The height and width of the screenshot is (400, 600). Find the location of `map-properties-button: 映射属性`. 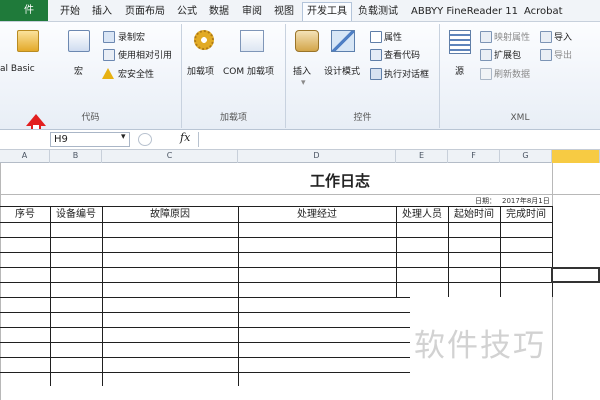

map-properties-button: 映射属性 is located at coordinates (512, 36).